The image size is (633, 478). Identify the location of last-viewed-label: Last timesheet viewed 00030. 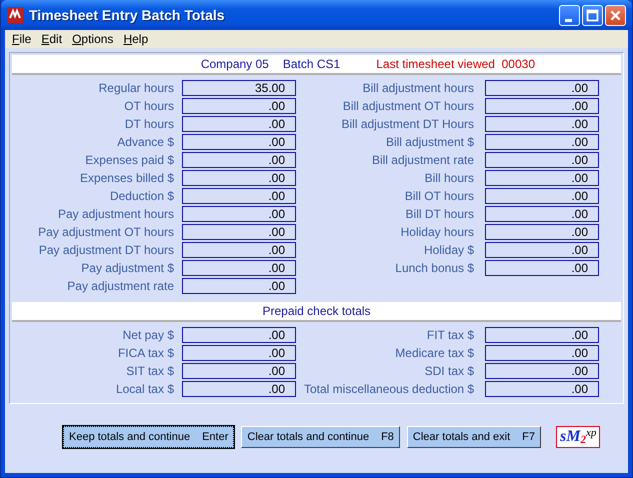
(455, 64).